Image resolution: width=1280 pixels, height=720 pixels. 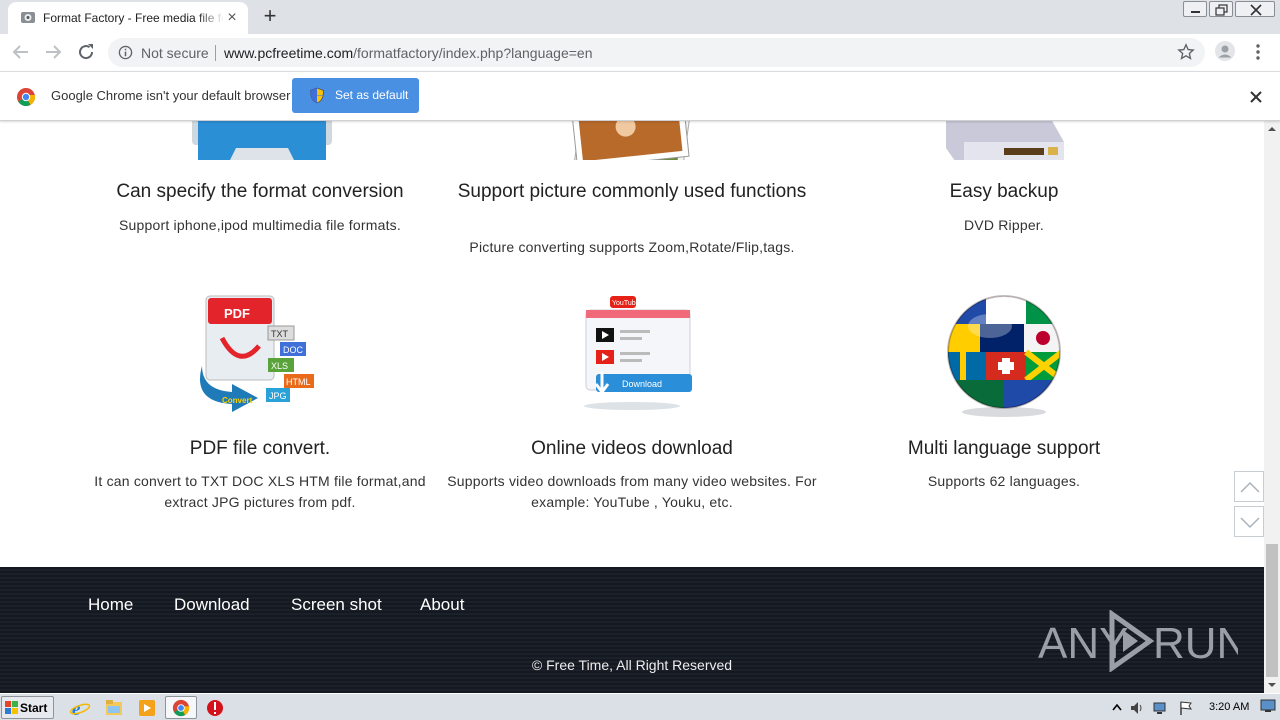 What do you see at coordinates (1272, 685) in the screenshot?
I see `scrollbar-down-arrow-icon` at bounding box center [1272, 685].